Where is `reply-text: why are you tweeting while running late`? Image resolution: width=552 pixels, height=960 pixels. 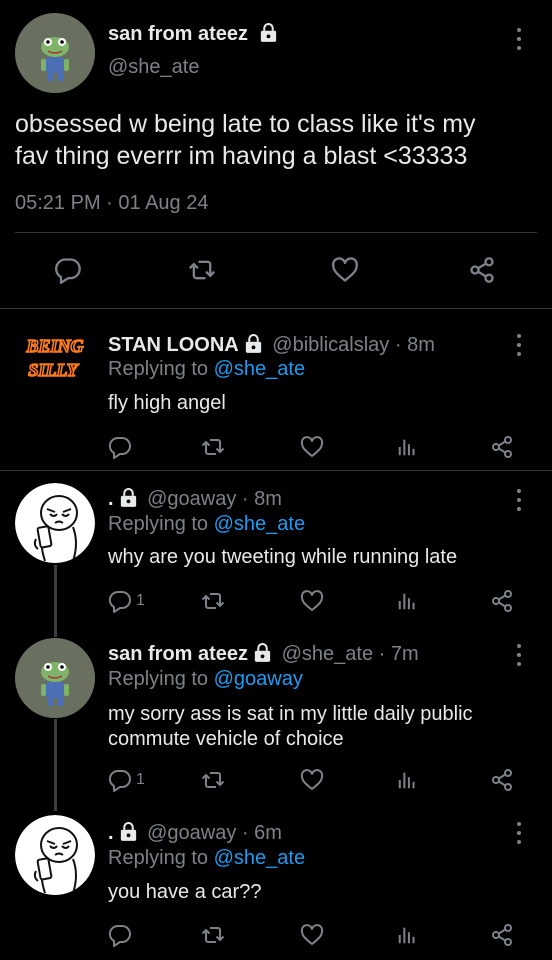
reply-text: why are you tweeting while running late is located at coordinates (283, 557).